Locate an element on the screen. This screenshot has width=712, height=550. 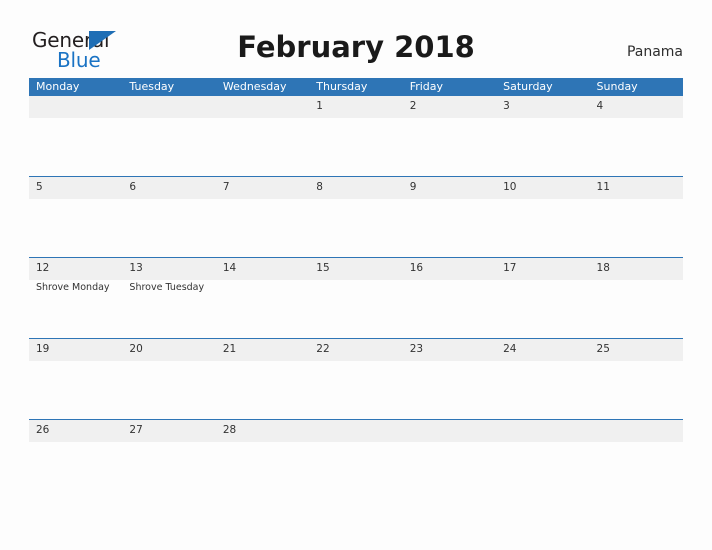
weekday-header-saturday: Saturday is located at coordinates (528, 86).